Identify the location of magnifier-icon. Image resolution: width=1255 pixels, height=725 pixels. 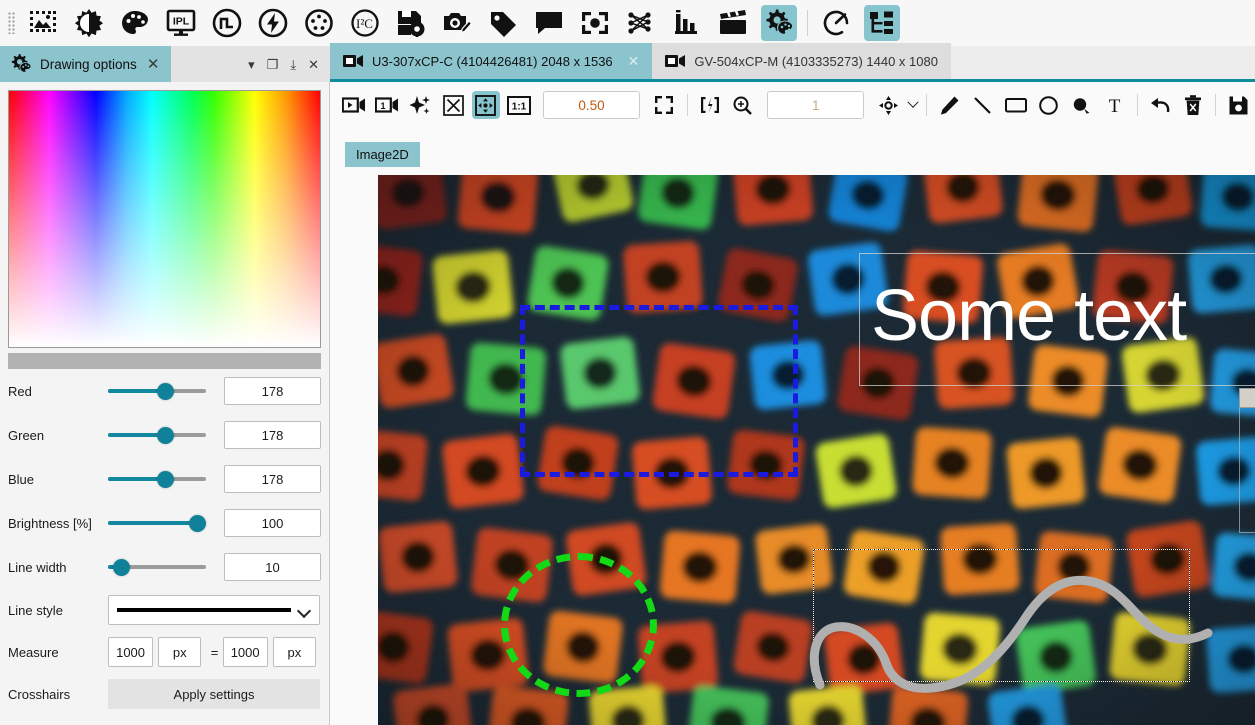
(743, 105).